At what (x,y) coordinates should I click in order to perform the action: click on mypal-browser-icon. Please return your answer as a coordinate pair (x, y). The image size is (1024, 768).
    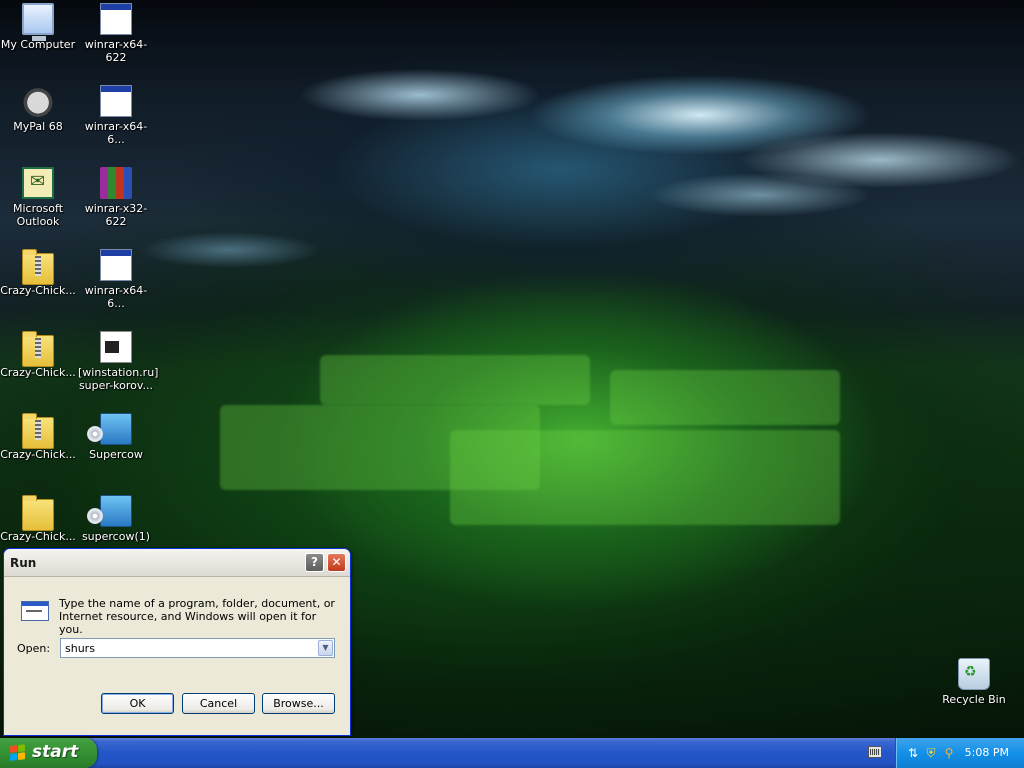
    Looking at the image, I should click on (38, 101).